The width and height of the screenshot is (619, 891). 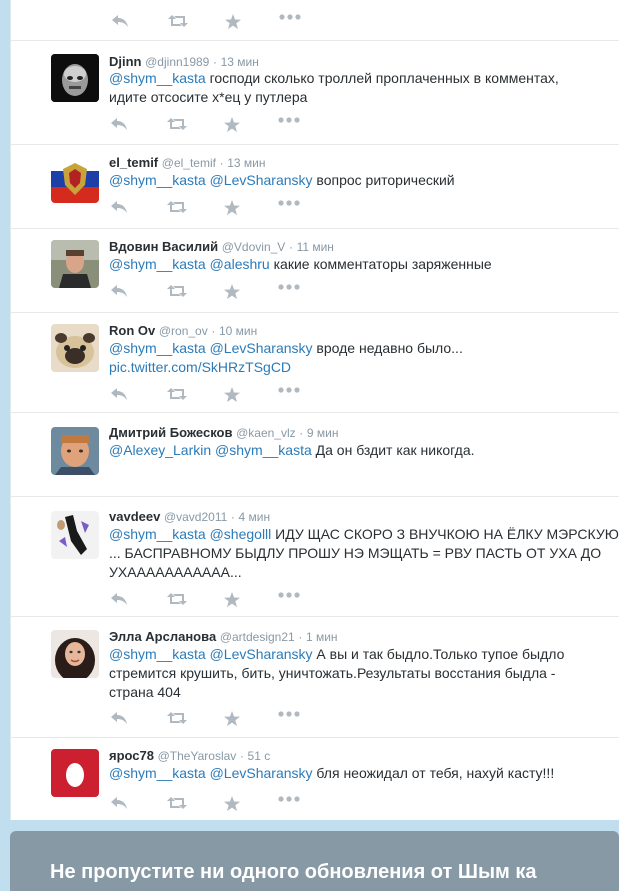 What do you see at coordinates (254, 247) in the screenshot?
I see `handle: @Vdovin_V` at bounding box center [254, 247].